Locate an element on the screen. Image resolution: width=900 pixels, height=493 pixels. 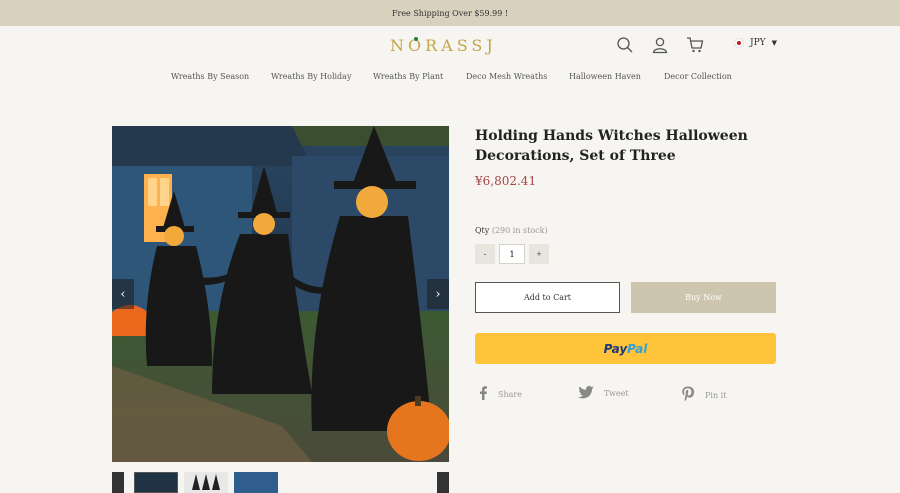
logo-rest: RASSJ is located at coordinates (461, 45).